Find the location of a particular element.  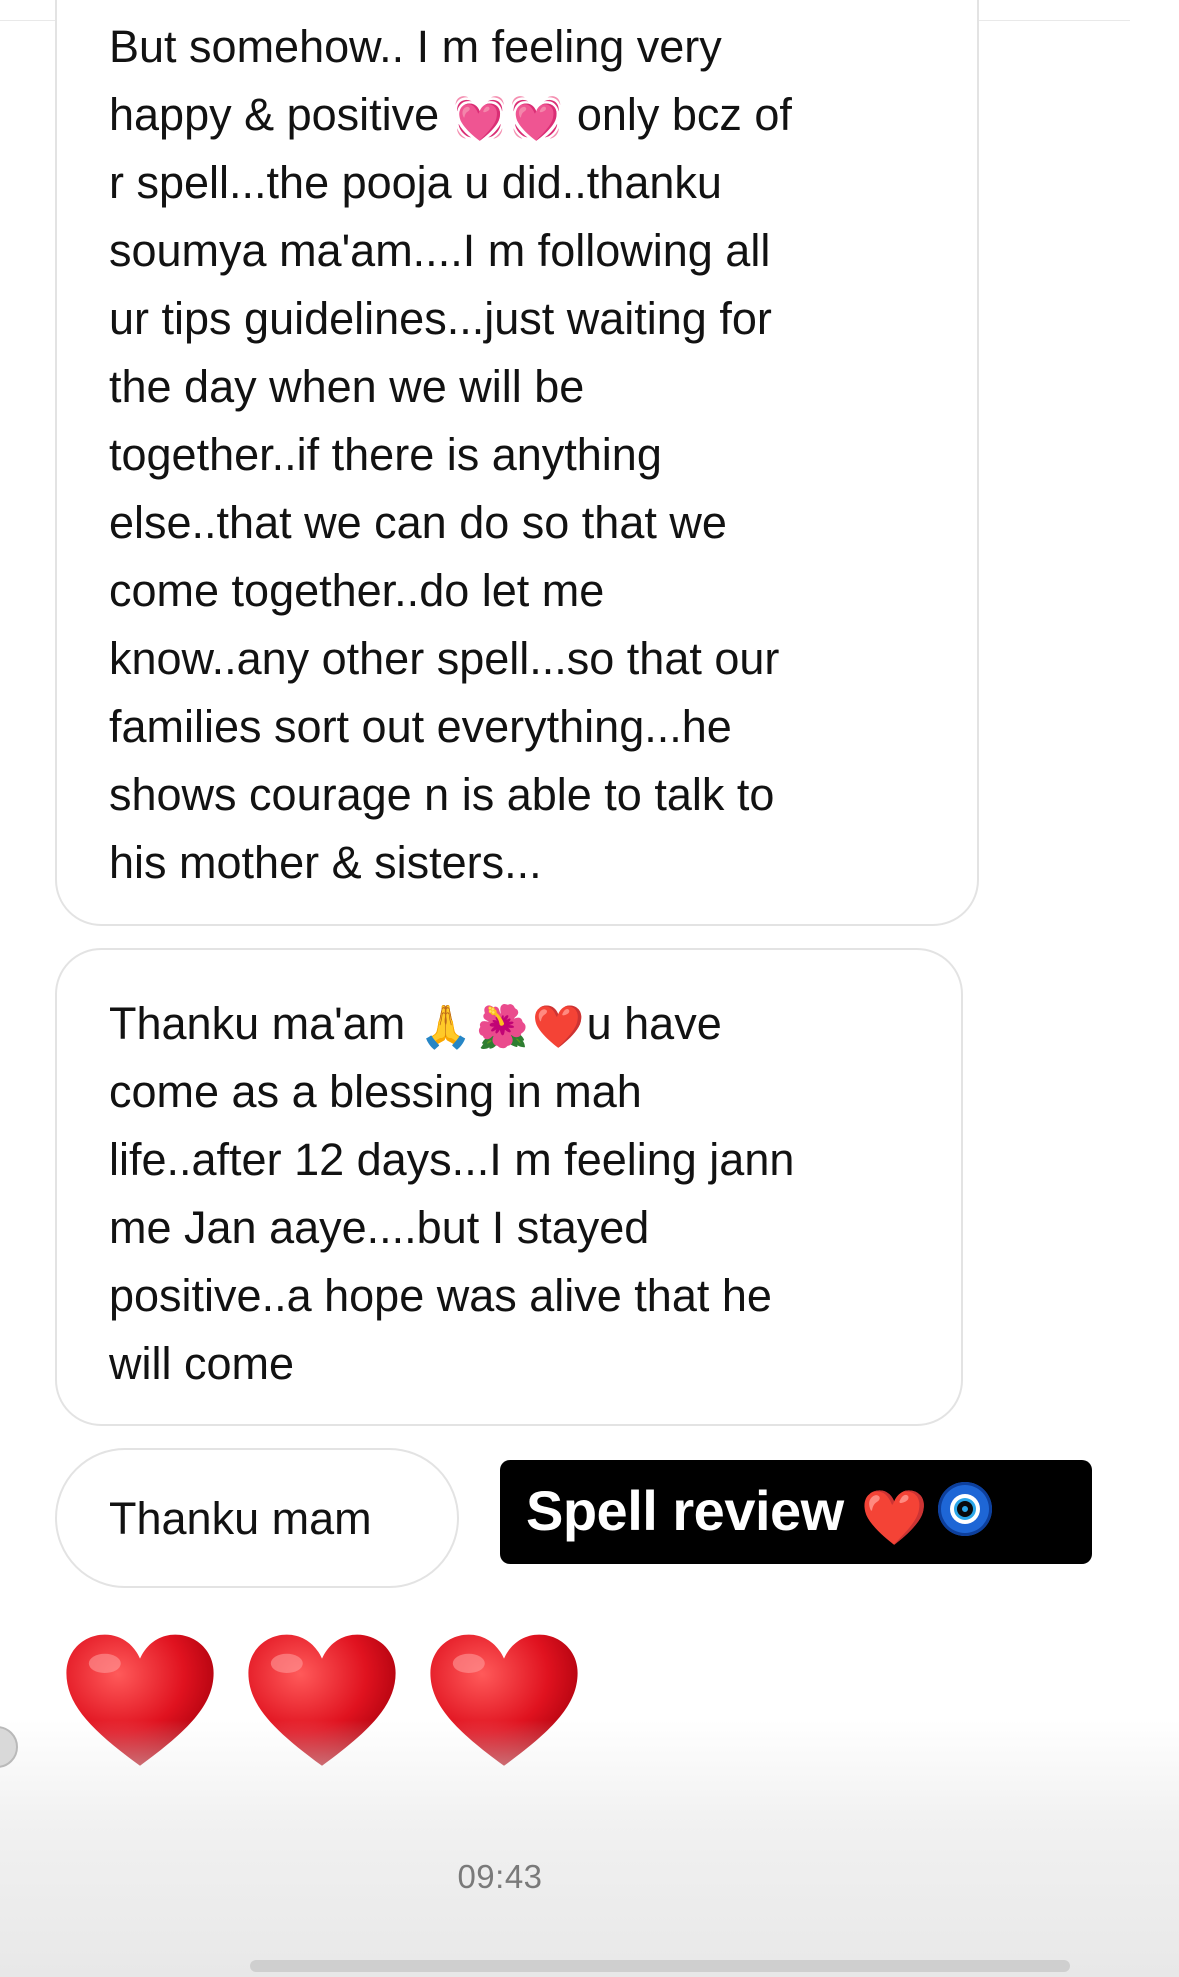

bottom-gradient is located at coordinates (589, 1848).